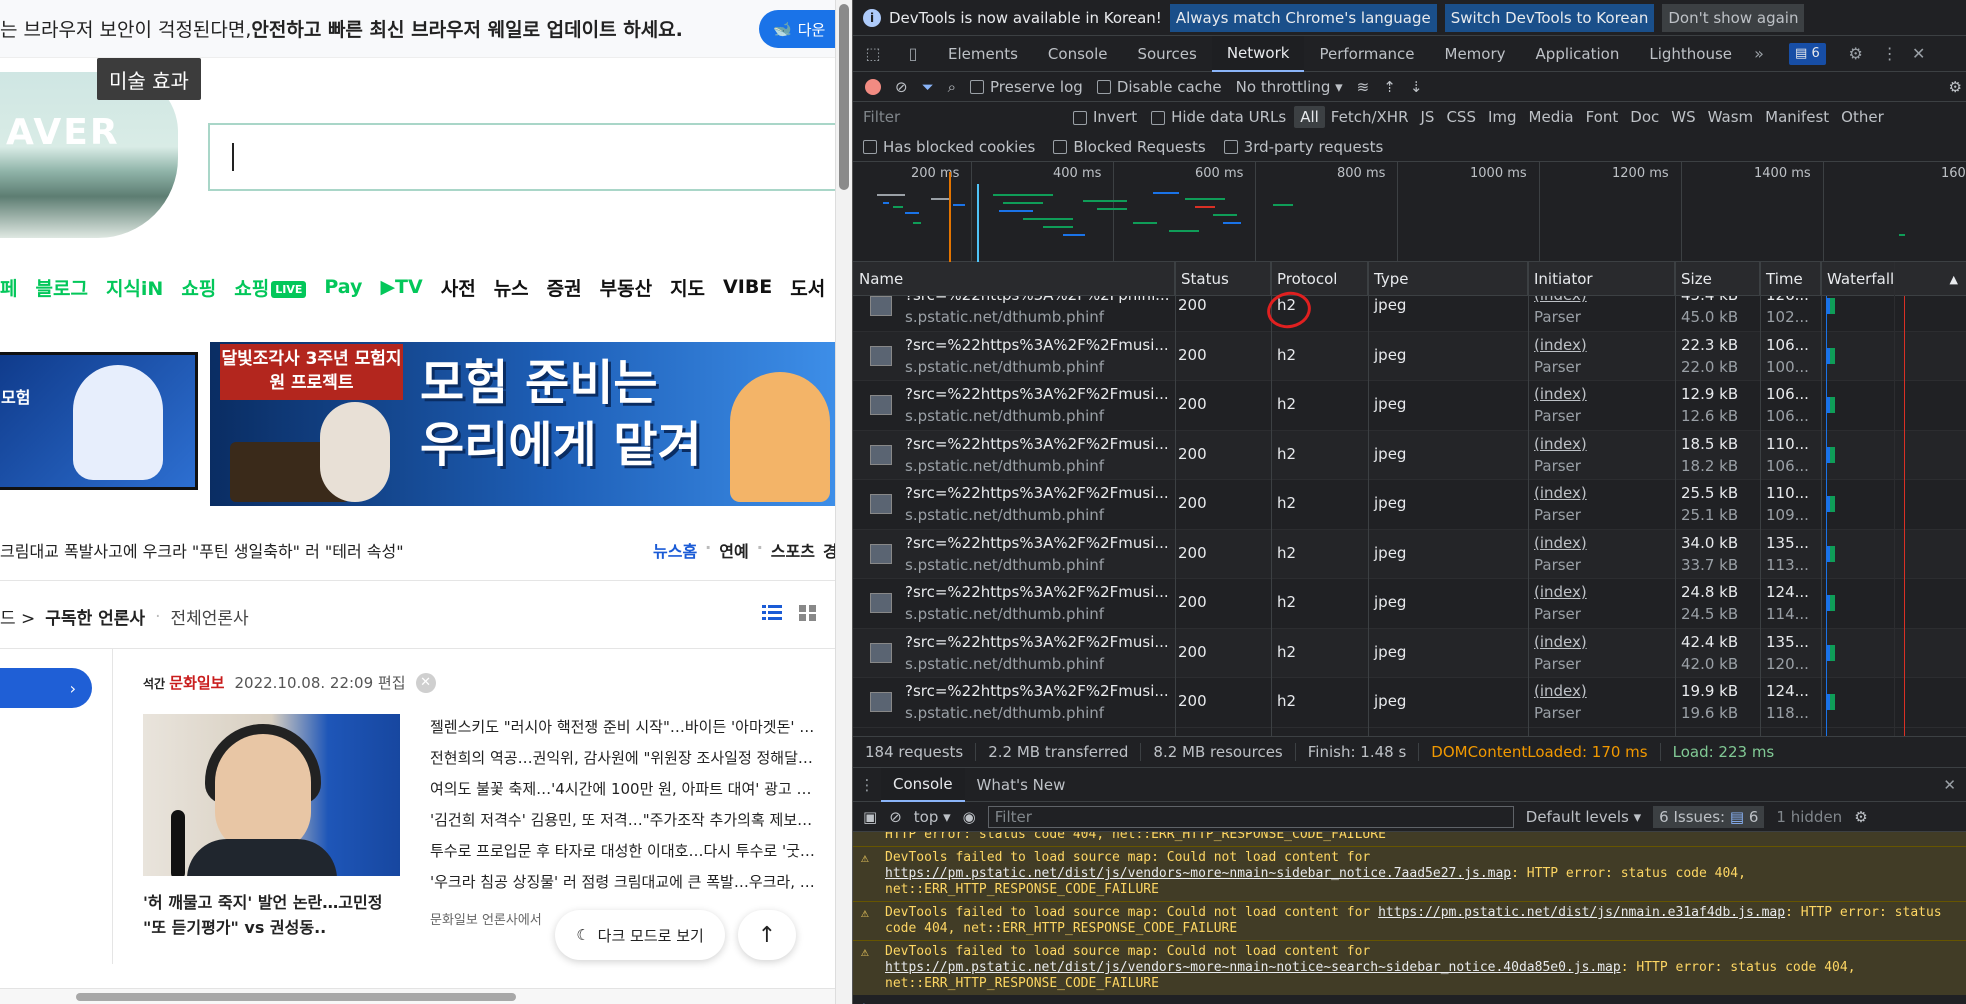 The height and width of the screenshot is (1004, 1966). What do you see at coordinates (1549, 17) in the screenshot?
I see `switch-korean-button: Switch DevTools to Korean` at bounding box center [1549, 17].